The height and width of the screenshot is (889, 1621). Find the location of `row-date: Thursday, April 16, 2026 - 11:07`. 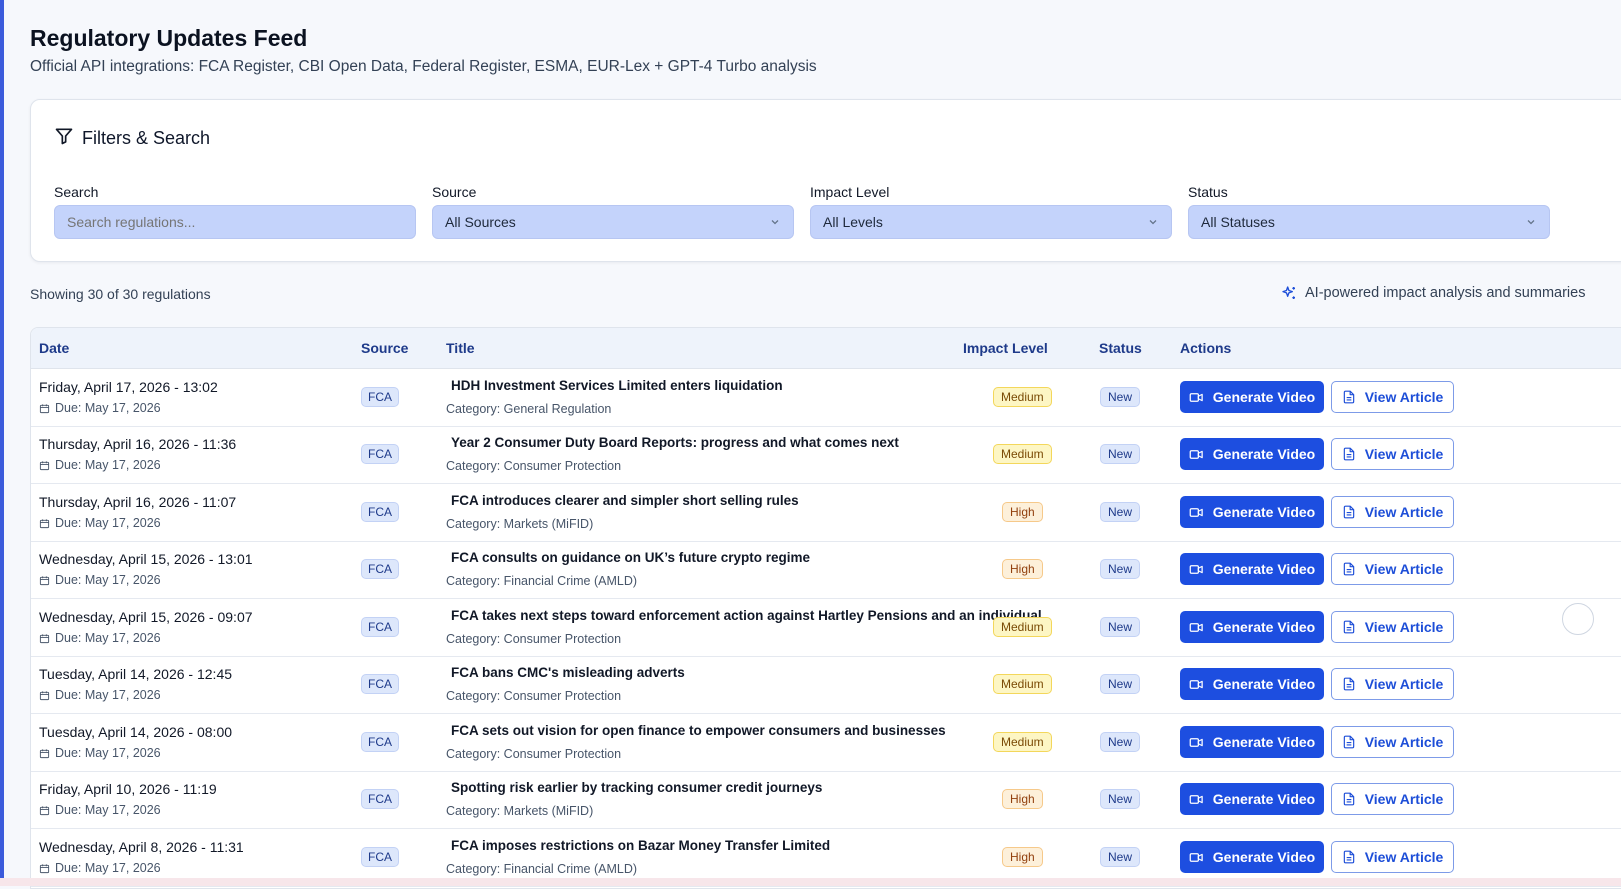

row-date: Thursday, April 16, 2026 - 11:07 is located at coordinates (138, 502).